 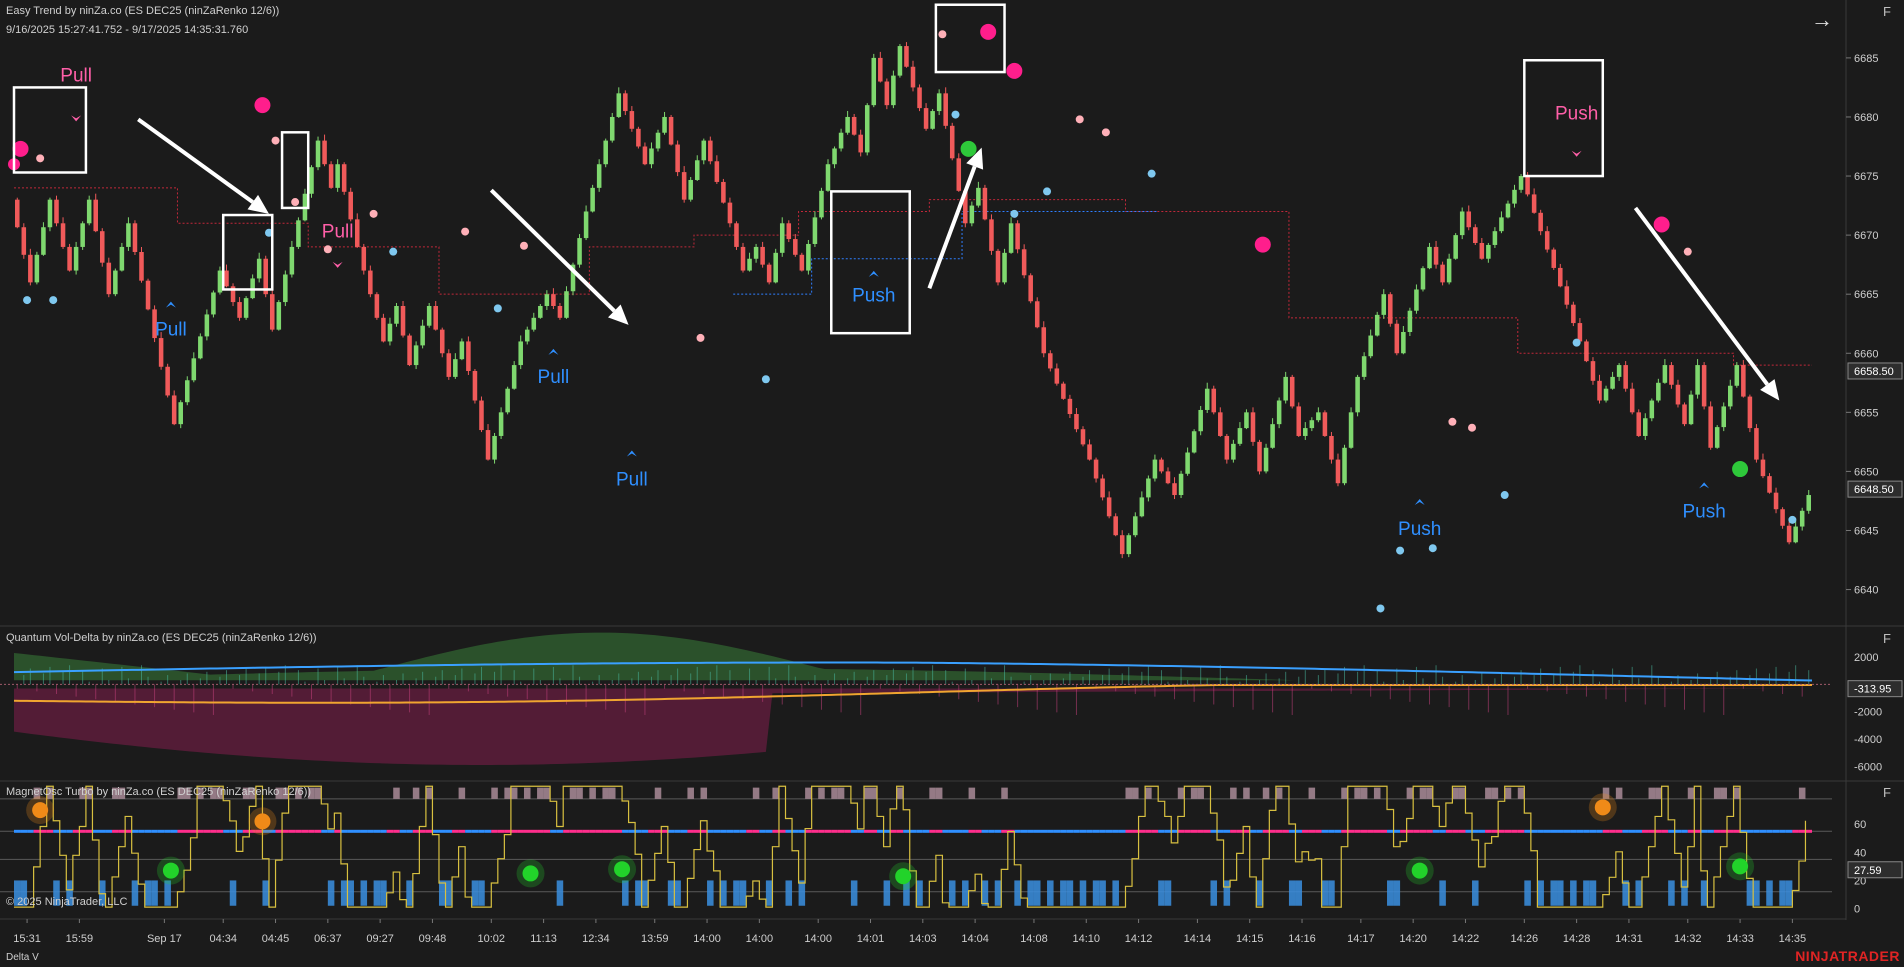 What do you see at coordinates (1822, 20) in the screenshot?
I see `arrow-right-icon: →` at bounding box center [1822, 20].